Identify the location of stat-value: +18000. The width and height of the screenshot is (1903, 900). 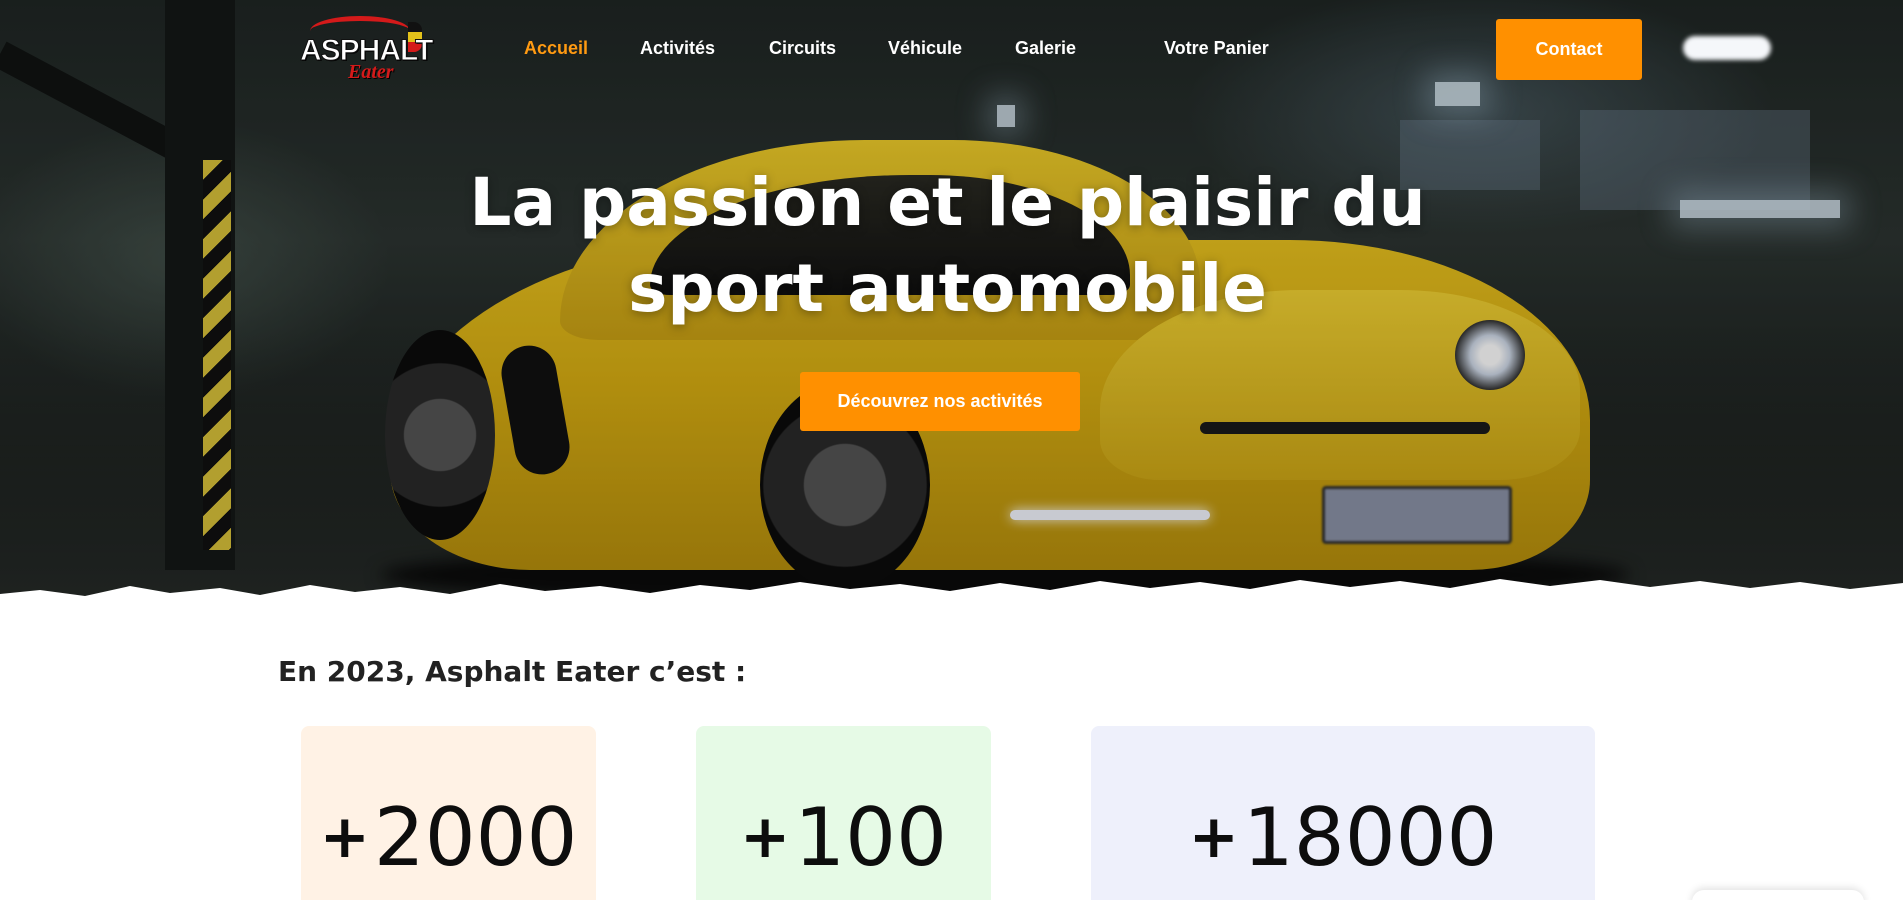
(1343, 849).